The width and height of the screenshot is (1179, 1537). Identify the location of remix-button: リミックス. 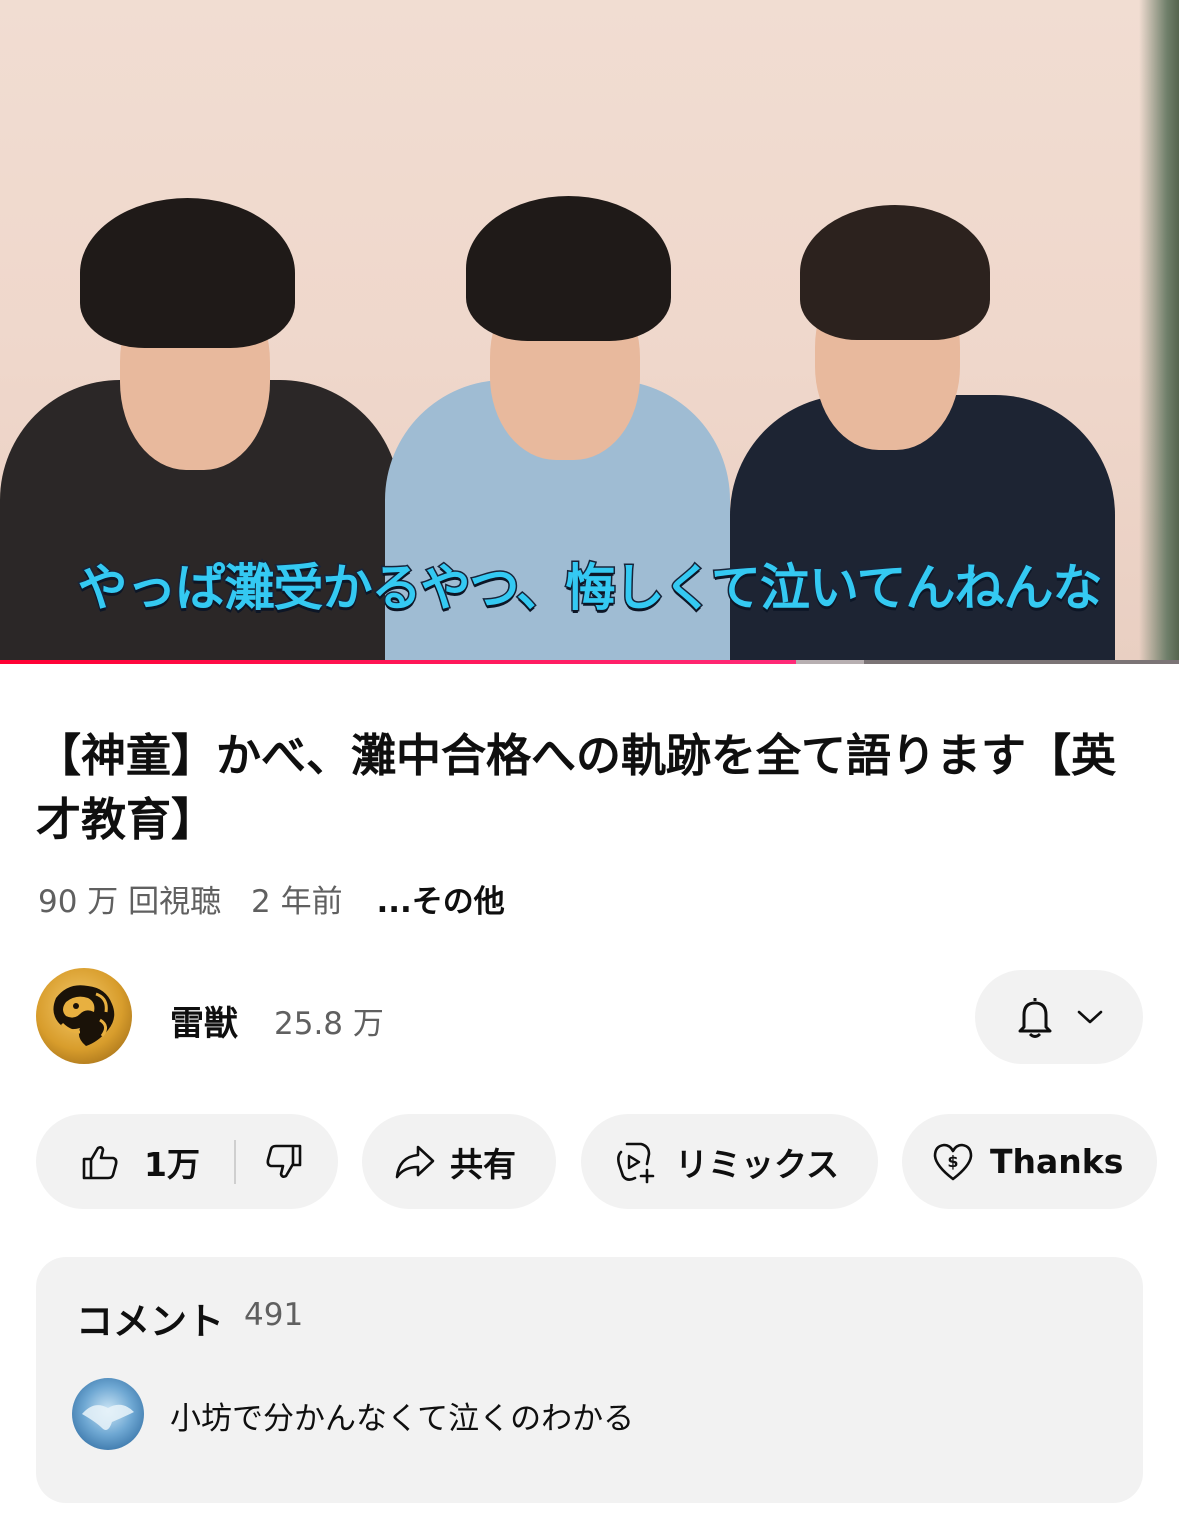
(729, 1161).